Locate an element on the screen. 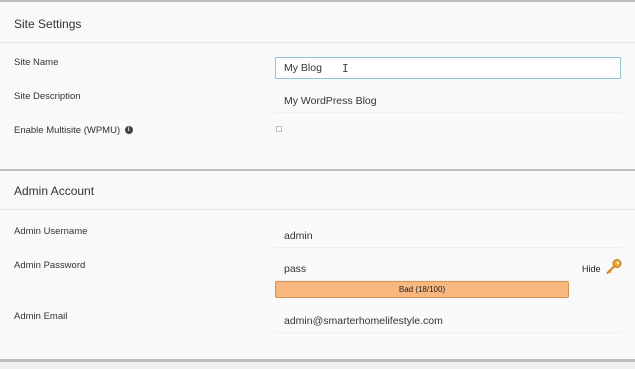 This screenshot has height=369, width=635. multisite-label-text: Enable Multisite (WPMU) is located at coordinates (67, 130).